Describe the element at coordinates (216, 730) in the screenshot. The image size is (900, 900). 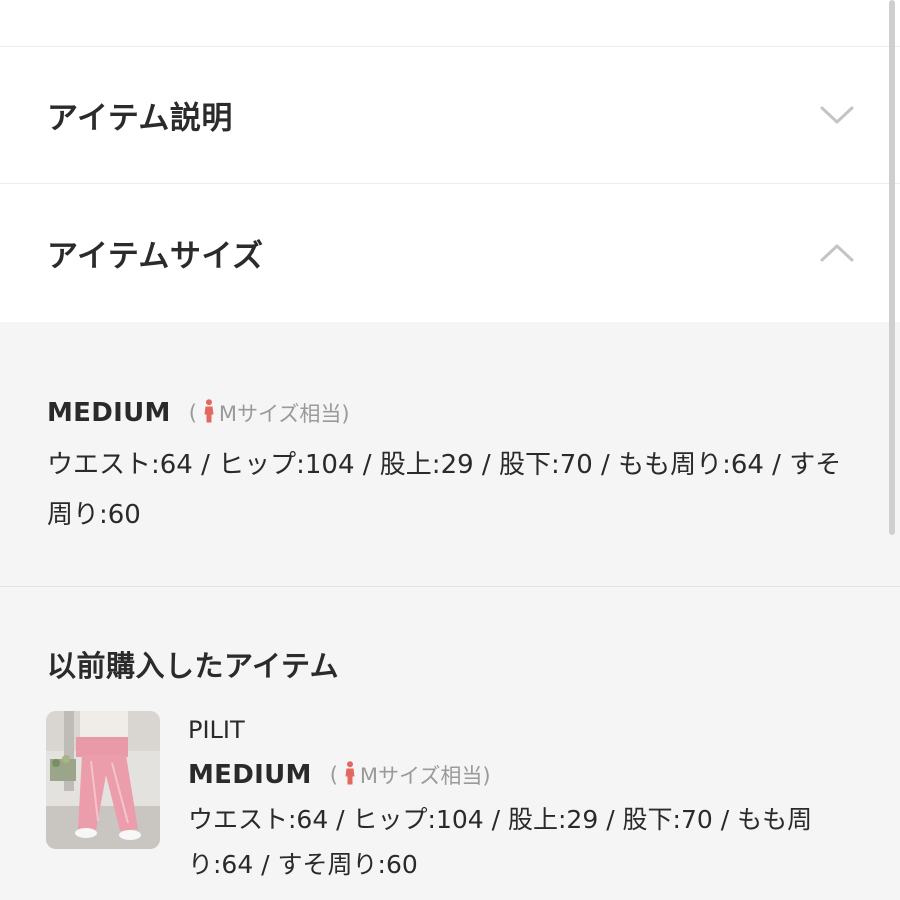
I see `item-brand: PILIT` at that location.